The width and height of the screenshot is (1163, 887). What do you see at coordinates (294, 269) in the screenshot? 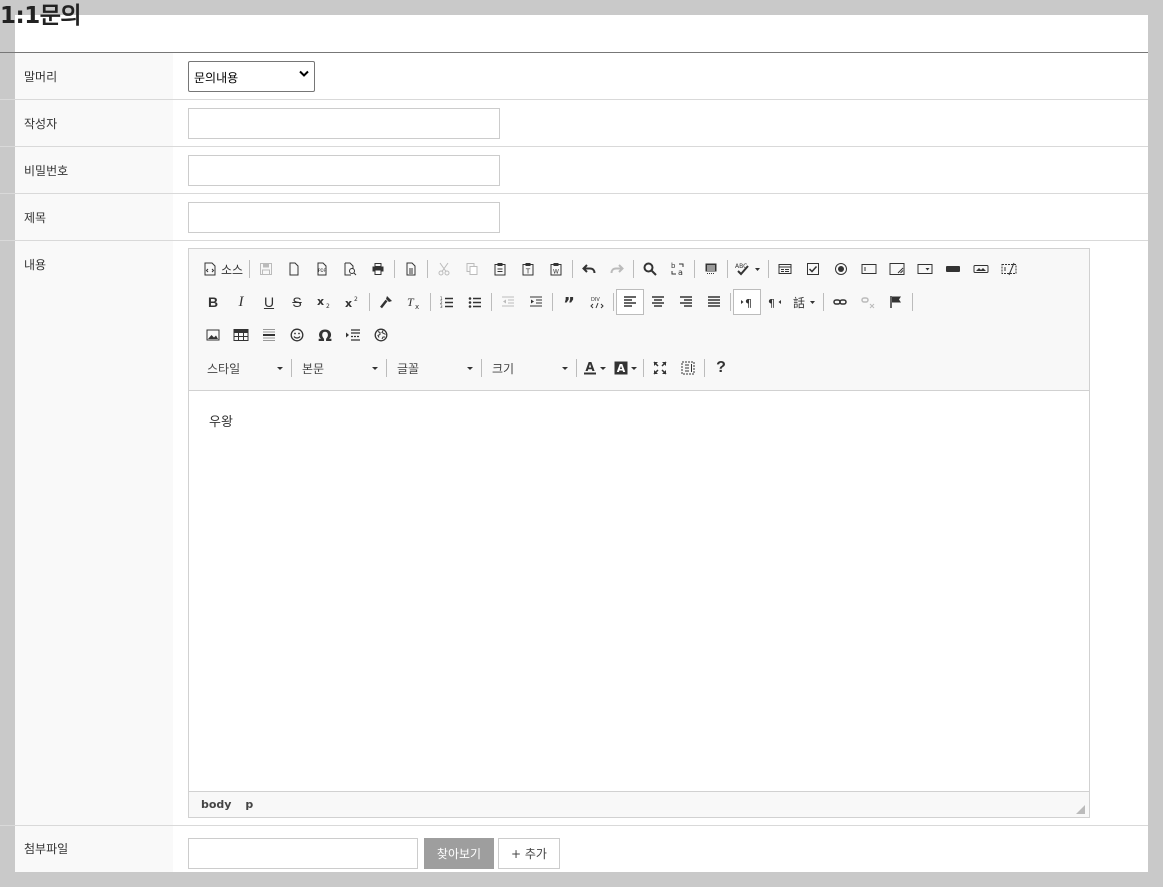
I see `new-page-icon` at bounding box center [294, 269].